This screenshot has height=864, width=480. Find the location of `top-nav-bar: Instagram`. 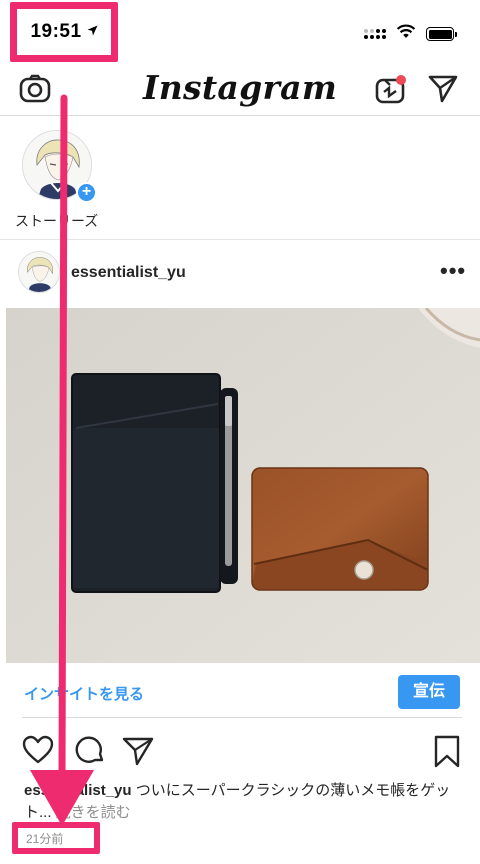

top-nav-bar: Instagram is located at coordinates (240, 91).